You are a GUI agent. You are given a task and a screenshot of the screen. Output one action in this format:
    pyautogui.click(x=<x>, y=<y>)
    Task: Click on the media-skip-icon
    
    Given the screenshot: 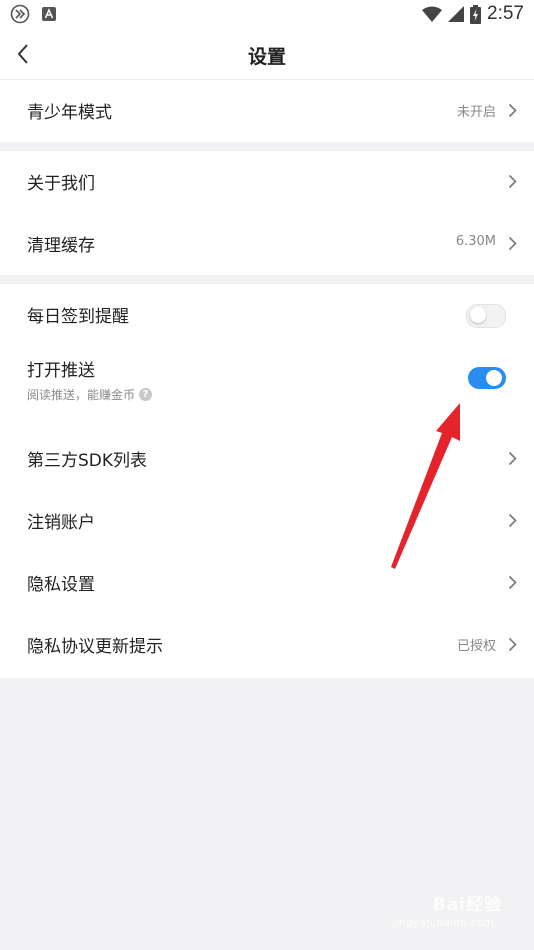 What is the action you would take?
    pyautogui.click(x=20, y=14)
    